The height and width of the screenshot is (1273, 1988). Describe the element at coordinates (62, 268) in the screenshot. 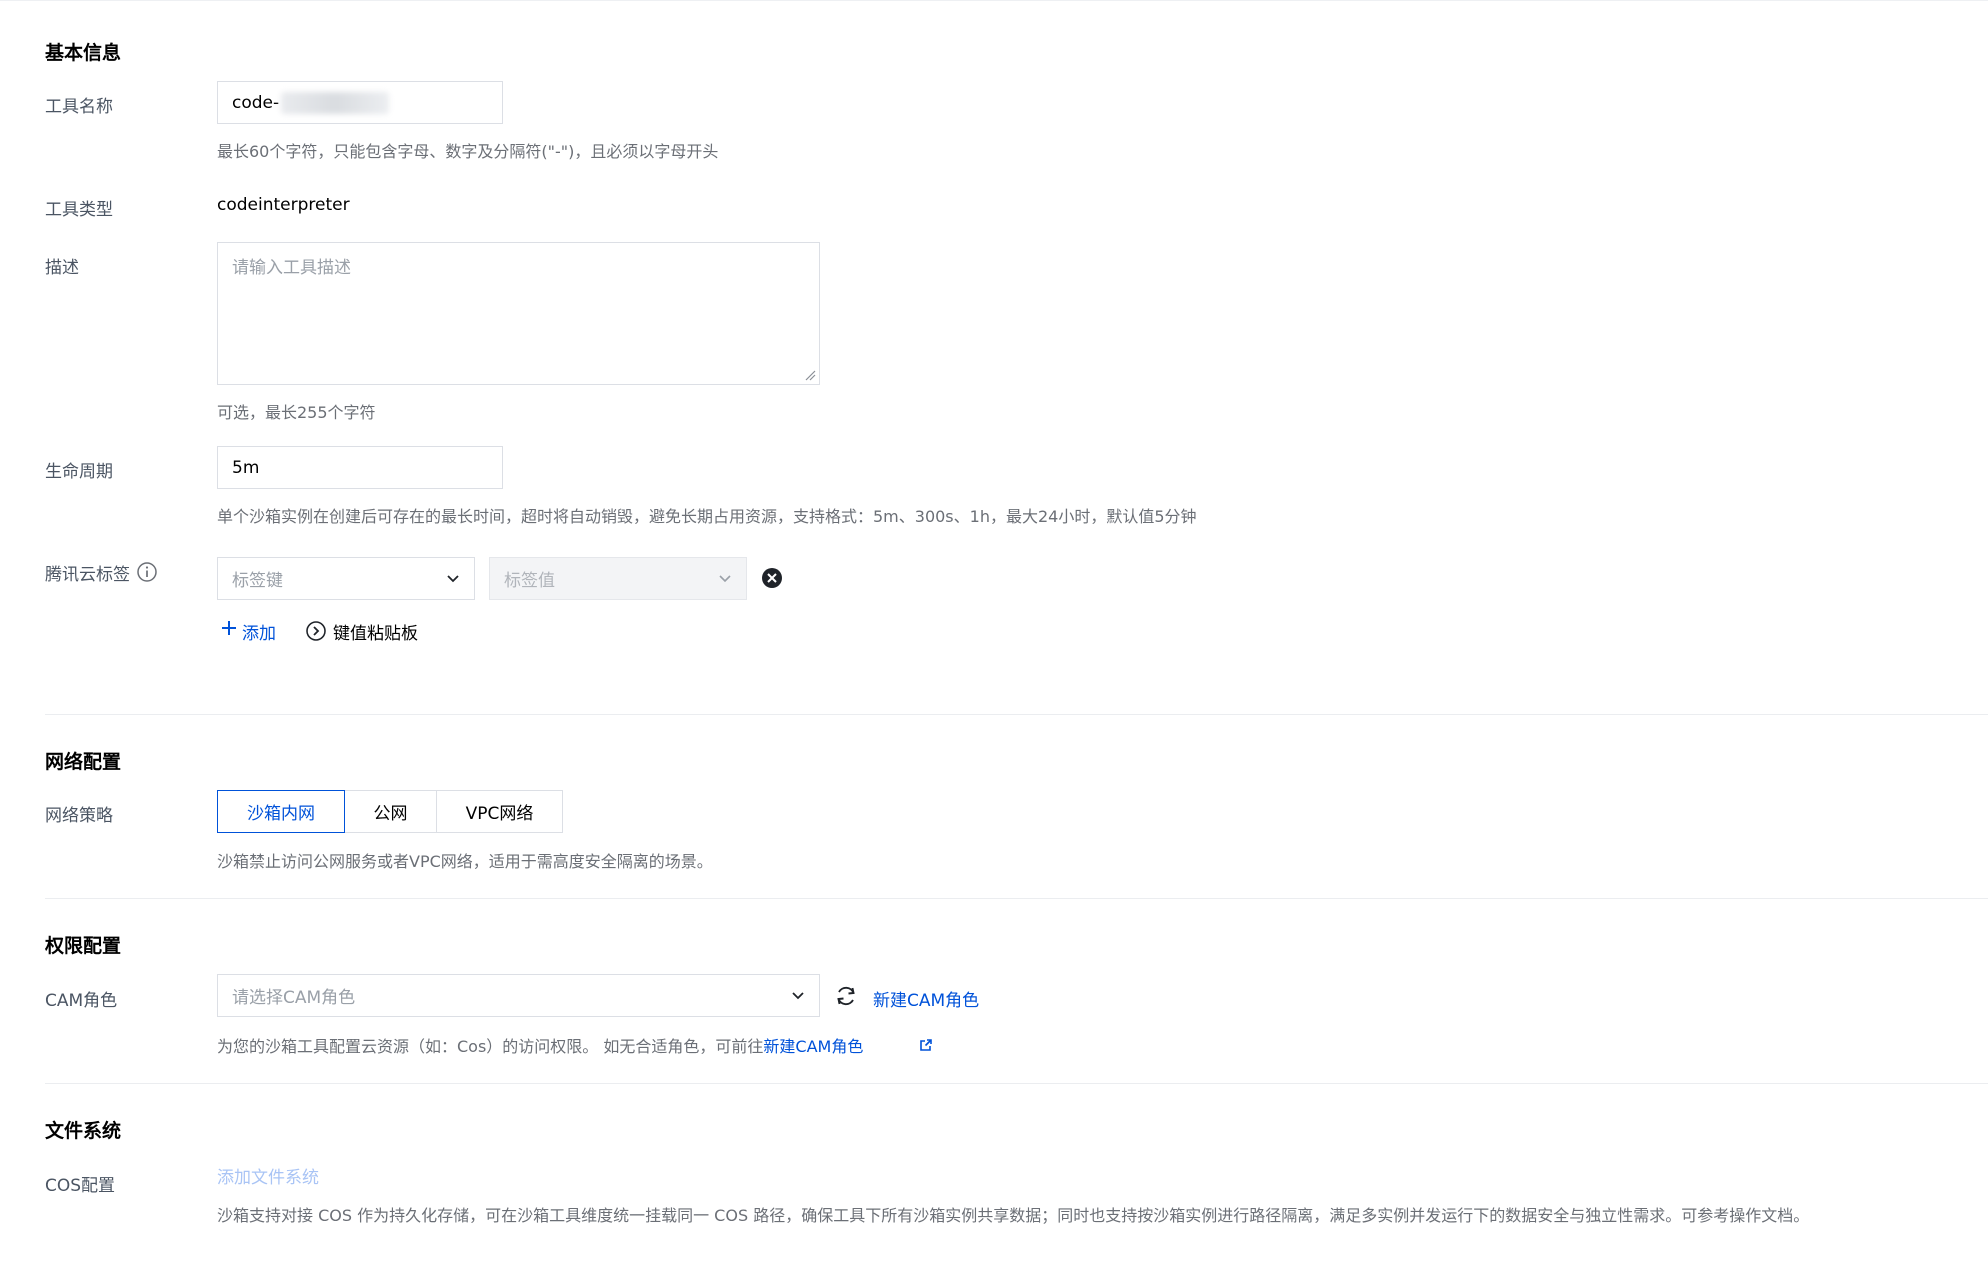

I see `description-label: 描述` at that location.